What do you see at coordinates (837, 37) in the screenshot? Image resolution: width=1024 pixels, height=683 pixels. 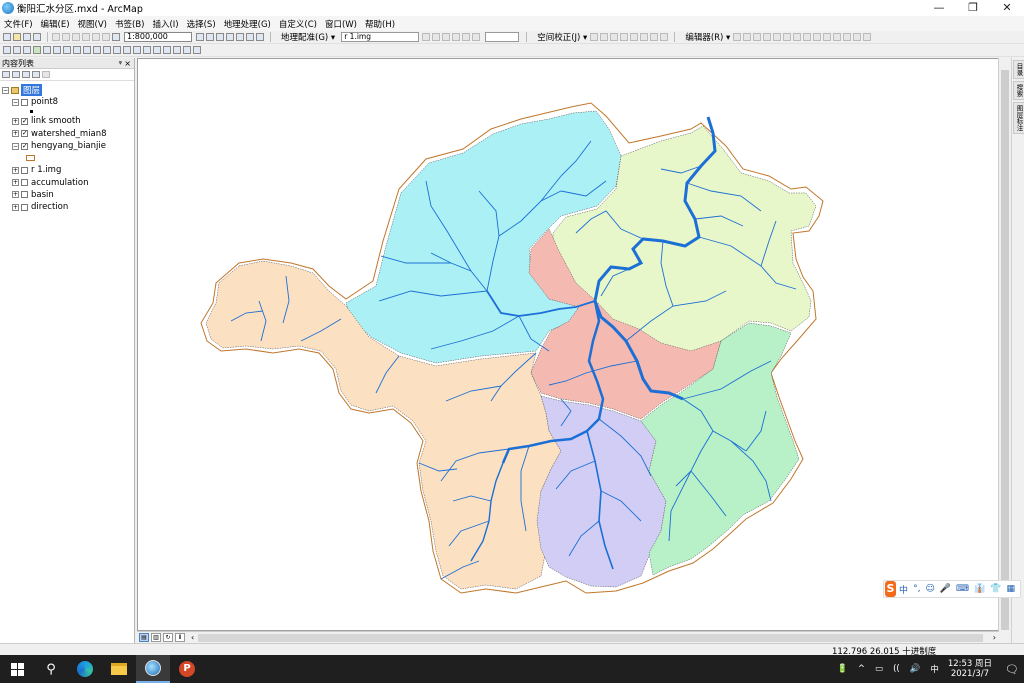 I see `rotate-feature-icon` at bounding box center [837, 37].